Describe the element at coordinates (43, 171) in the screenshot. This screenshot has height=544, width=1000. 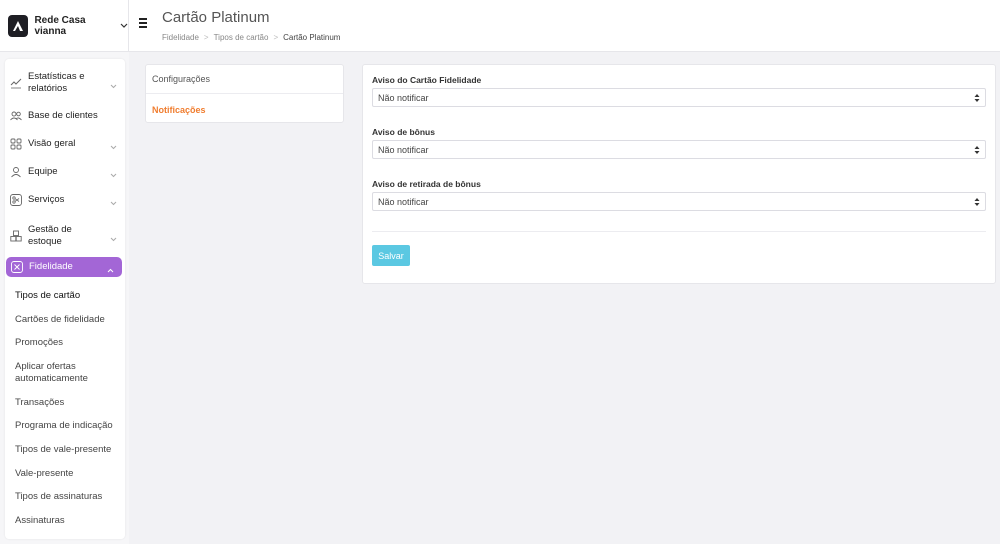
I see `sidebar-item-label: Equipe` at that location.